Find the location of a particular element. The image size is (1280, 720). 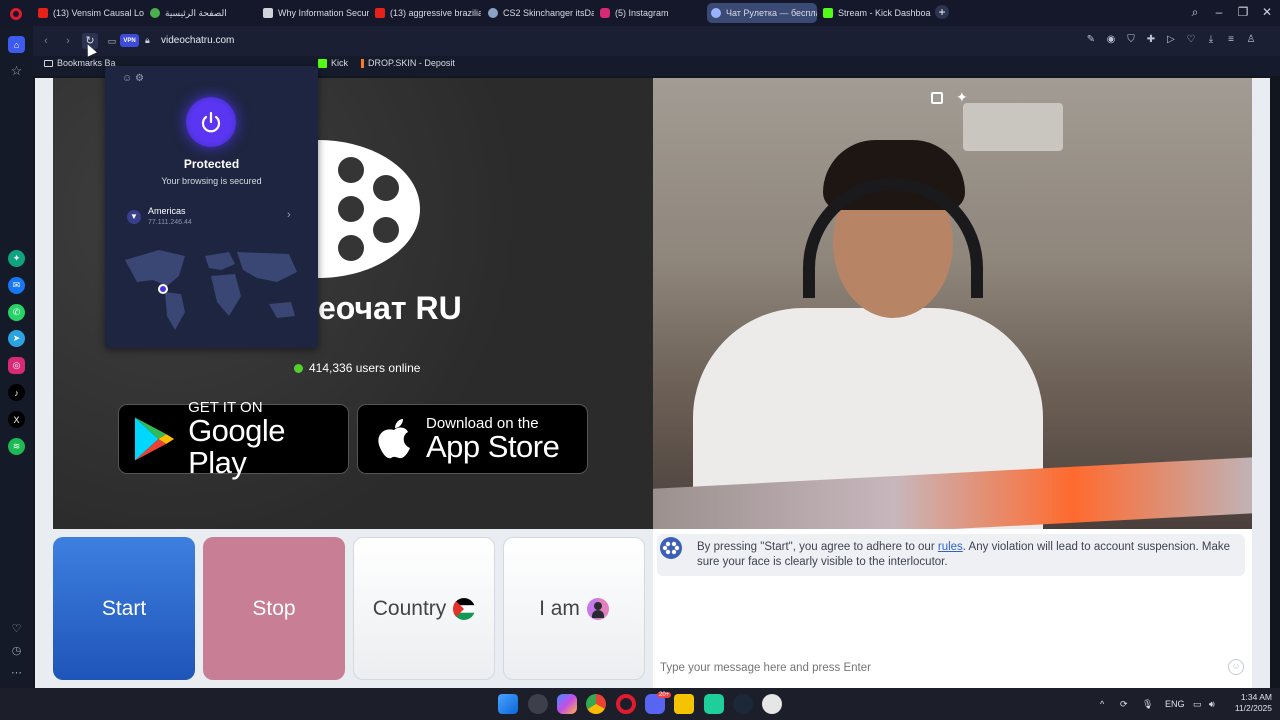

maximize-icon: ❐ is located at coordinates (1243, 12).